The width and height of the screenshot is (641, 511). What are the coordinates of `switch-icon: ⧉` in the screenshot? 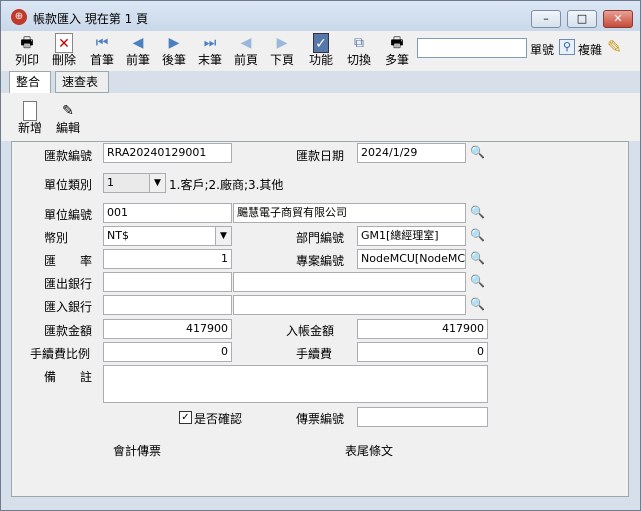 It's located at (359, 43).